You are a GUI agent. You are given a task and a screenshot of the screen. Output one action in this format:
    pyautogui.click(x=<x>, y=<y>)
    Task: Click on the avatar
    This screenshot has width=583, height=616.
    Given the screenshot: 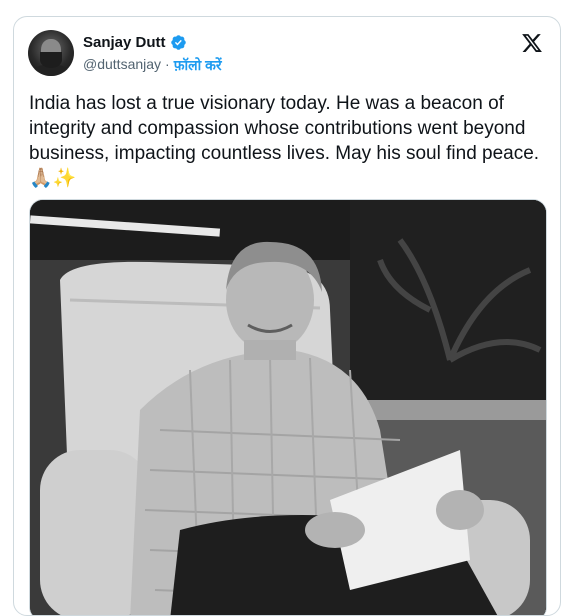 What is the action you would take?
    pyautogui.click(x=51, y=53)
    